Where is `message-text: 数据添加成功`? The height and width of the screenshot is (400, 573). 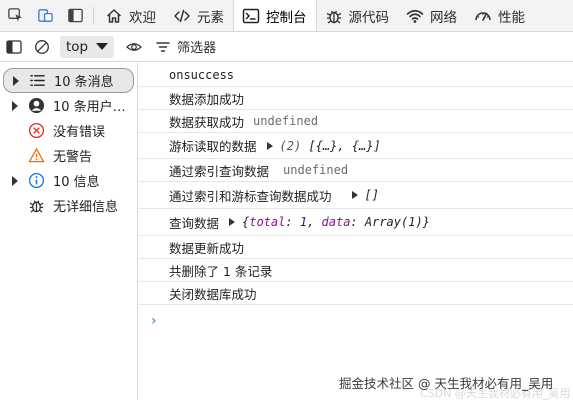 message-text: 数据添加成功 is located at coordinates (207, 99).